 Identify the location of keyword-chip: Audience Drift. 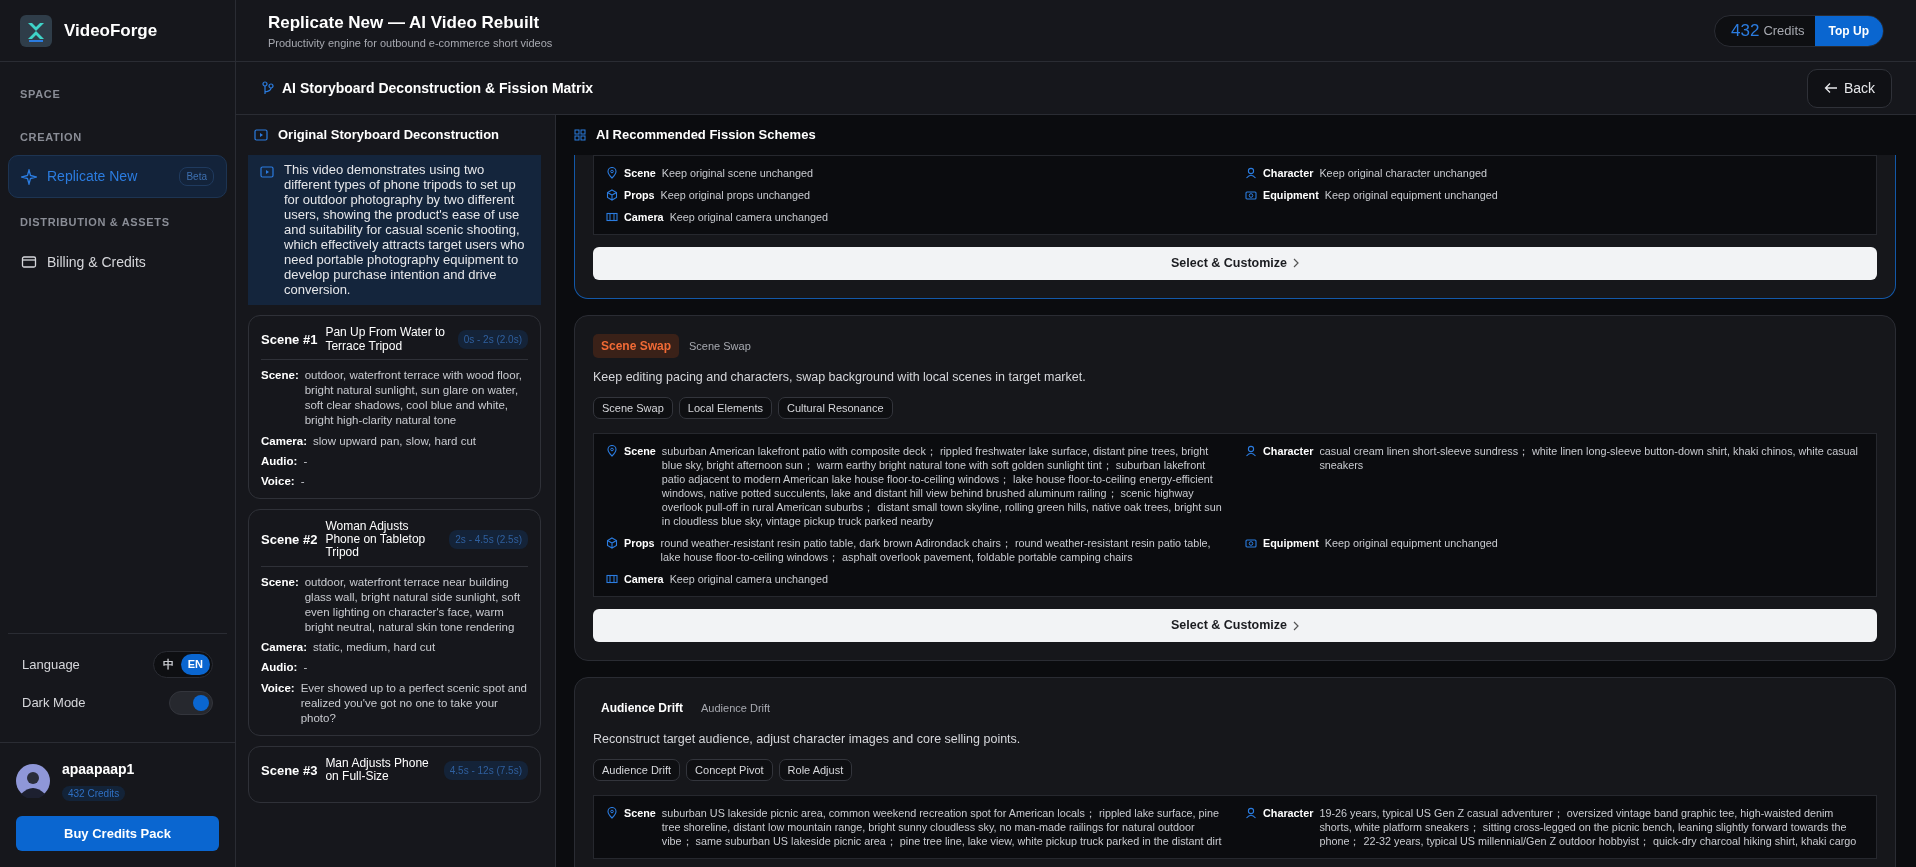
(637, 770).